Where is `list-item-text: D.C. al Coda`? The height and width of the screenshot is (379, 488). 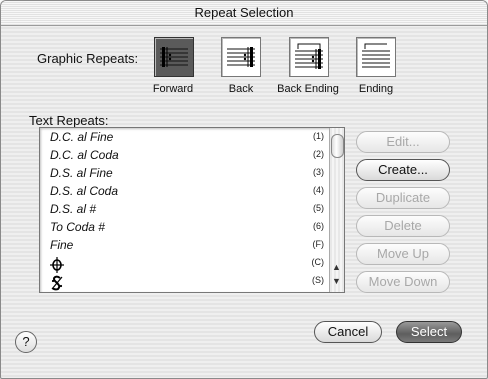
list-item-text: D.C. al Coda is located at coordinates (84, 155).